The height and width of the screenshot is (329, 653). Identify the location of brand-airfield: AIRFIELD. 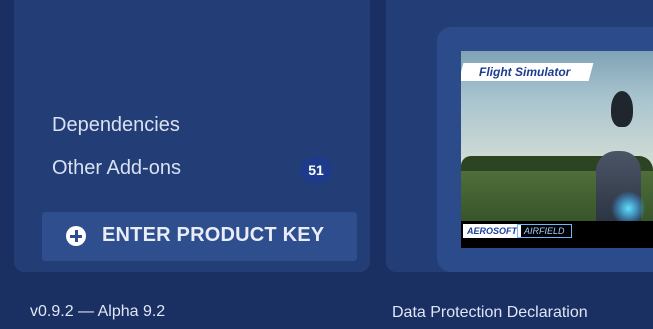
(544, 231).